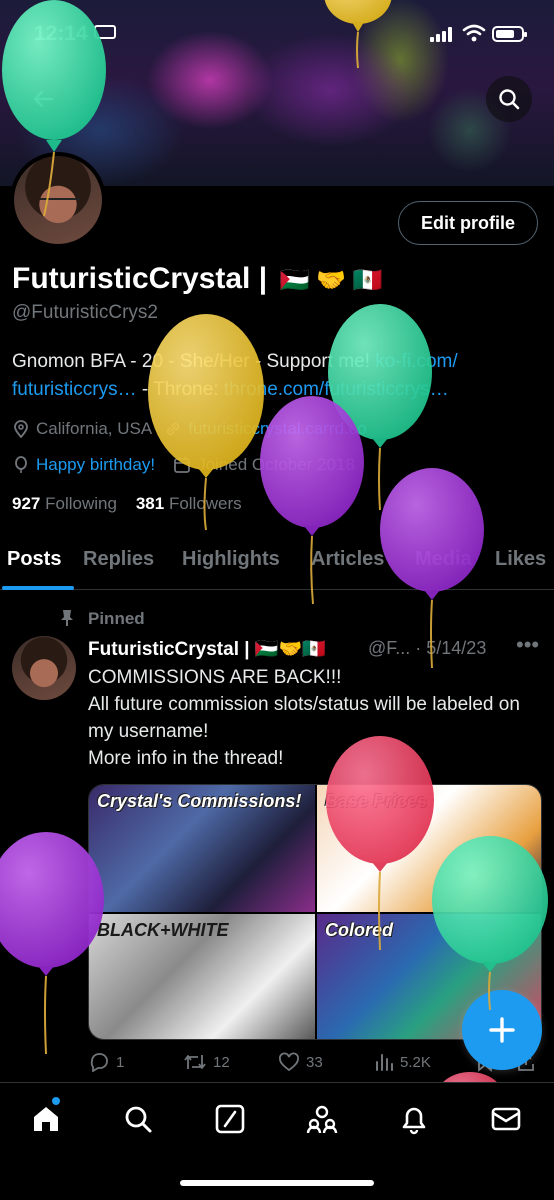 The width and height of the screenshot is (554, 1200). I want to click on active-tab-indicator, so click(38, 588).